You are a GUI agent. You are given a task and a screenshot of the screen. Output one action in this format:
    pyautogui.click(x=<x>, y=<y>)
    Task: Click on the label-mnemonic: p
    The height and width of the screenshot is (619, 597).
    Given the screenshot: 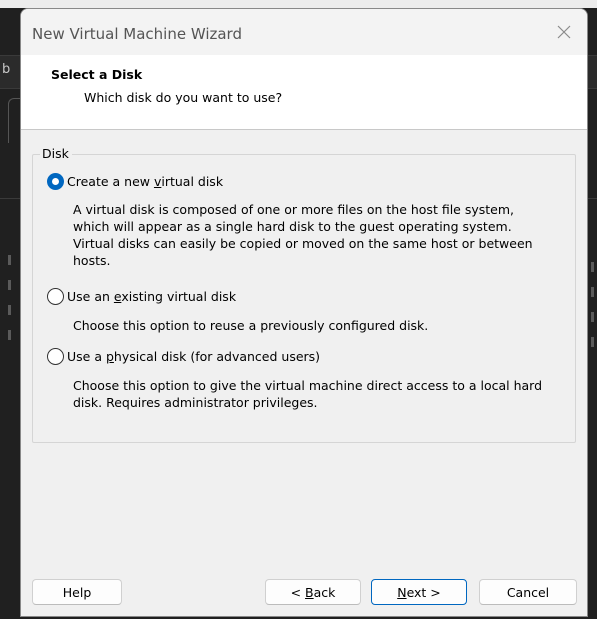 What is the action you would take?
    pyautogui.click(x=109, y=356)
    